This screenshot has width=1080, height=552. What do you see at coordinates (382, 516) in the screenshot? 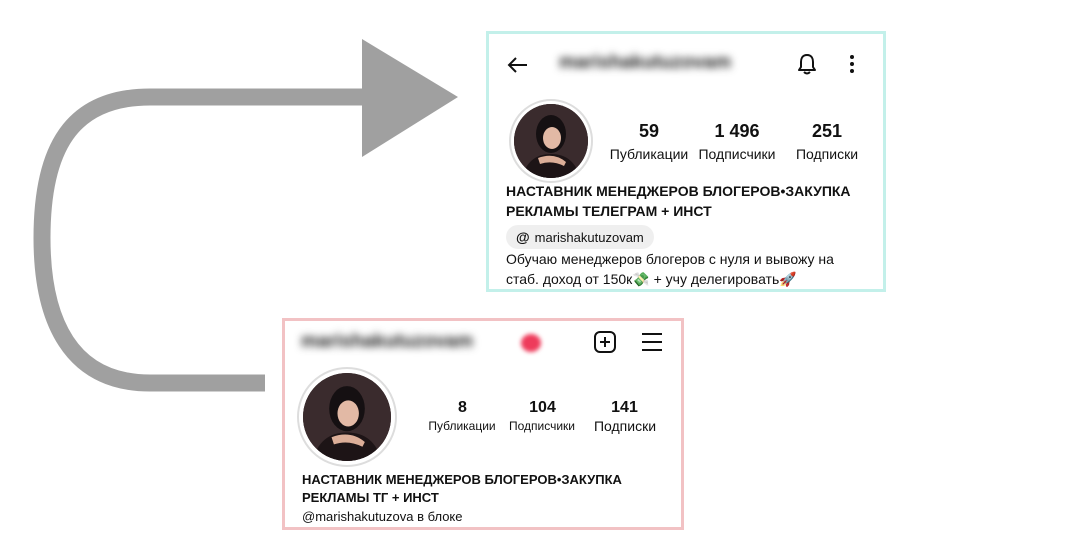
I see `bio-text: @marishakutuzova в блоке` at bounding box center [382, 516].